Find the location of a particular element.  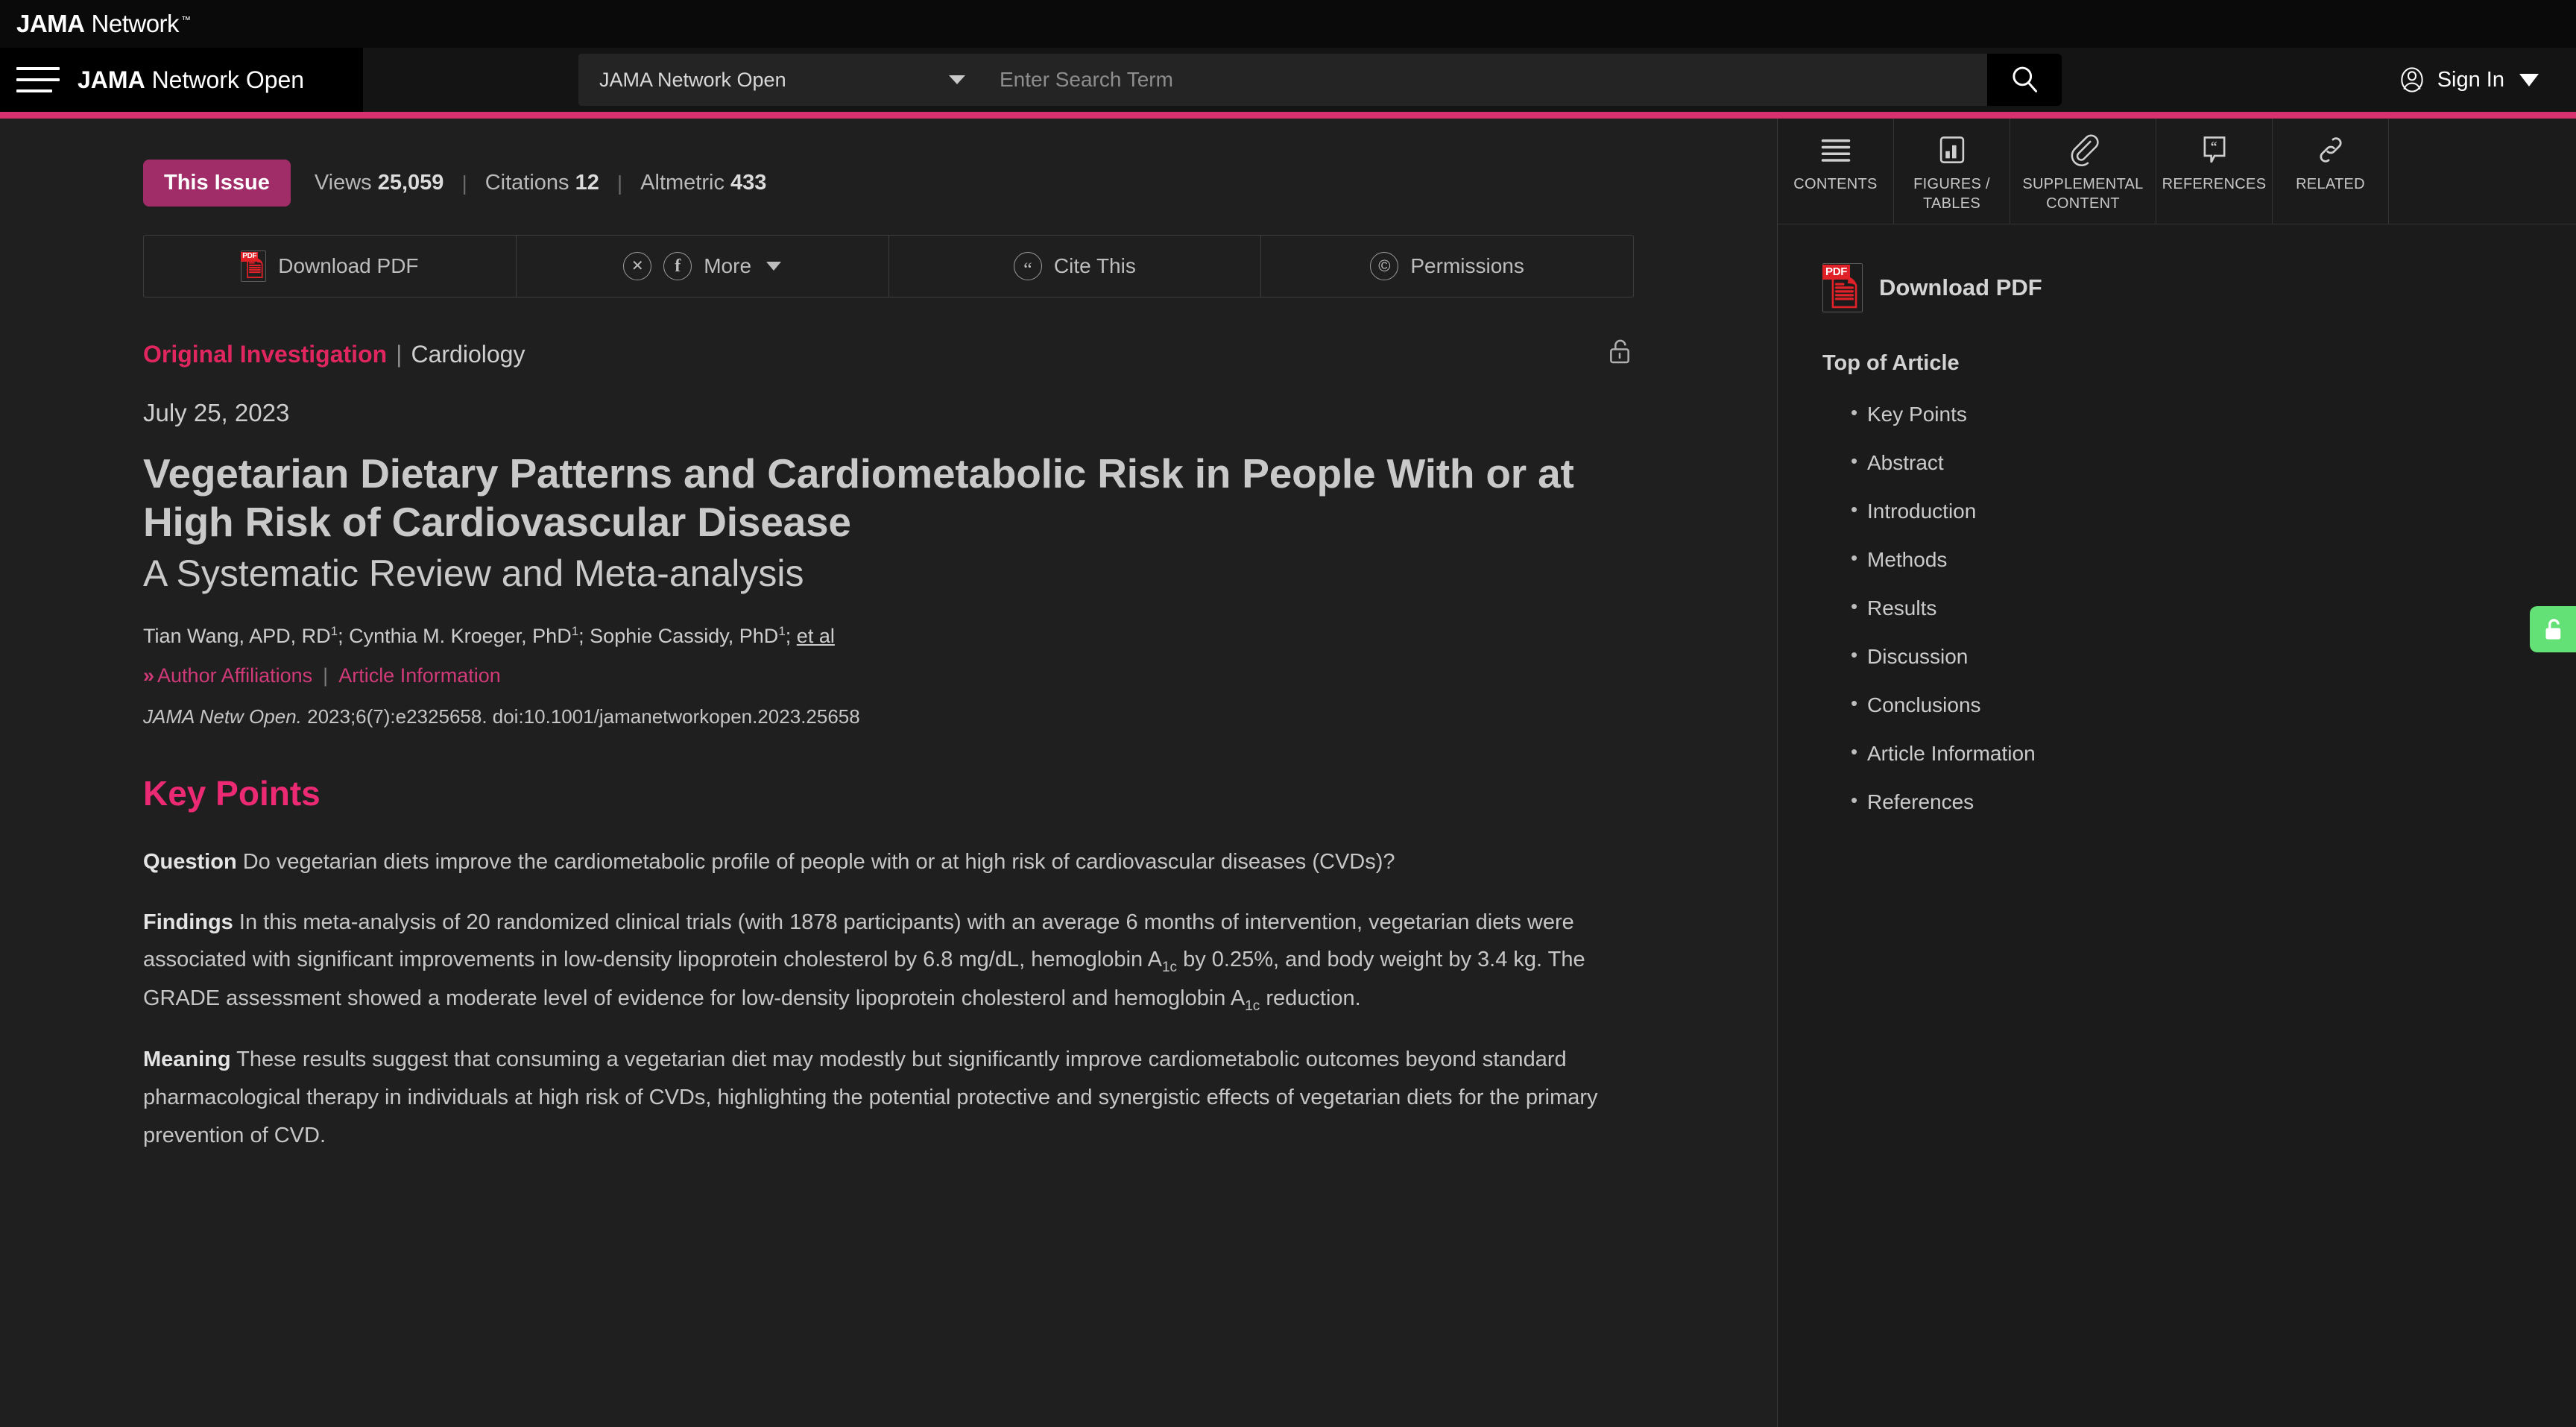

hamburger-menu-icon is located at coordinates (38, 79).